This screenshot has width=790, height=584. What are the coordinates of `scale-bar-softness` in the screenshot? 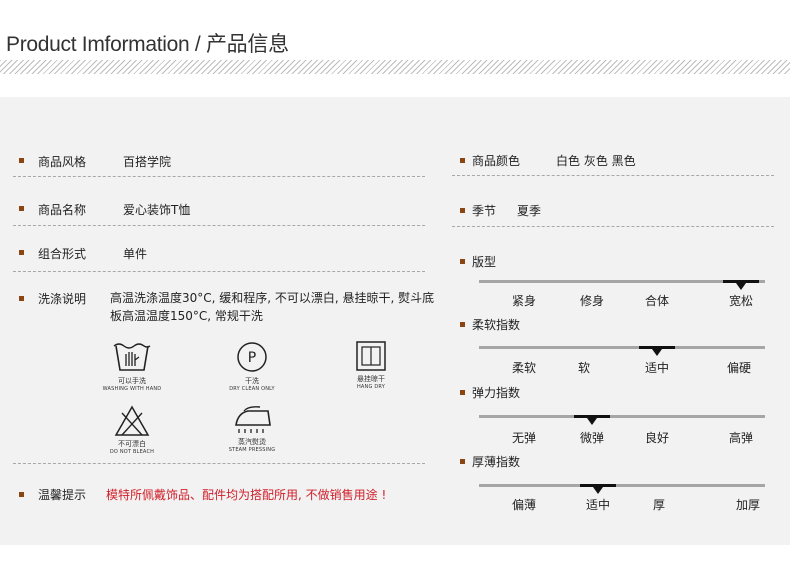 It's located at (622, 351).